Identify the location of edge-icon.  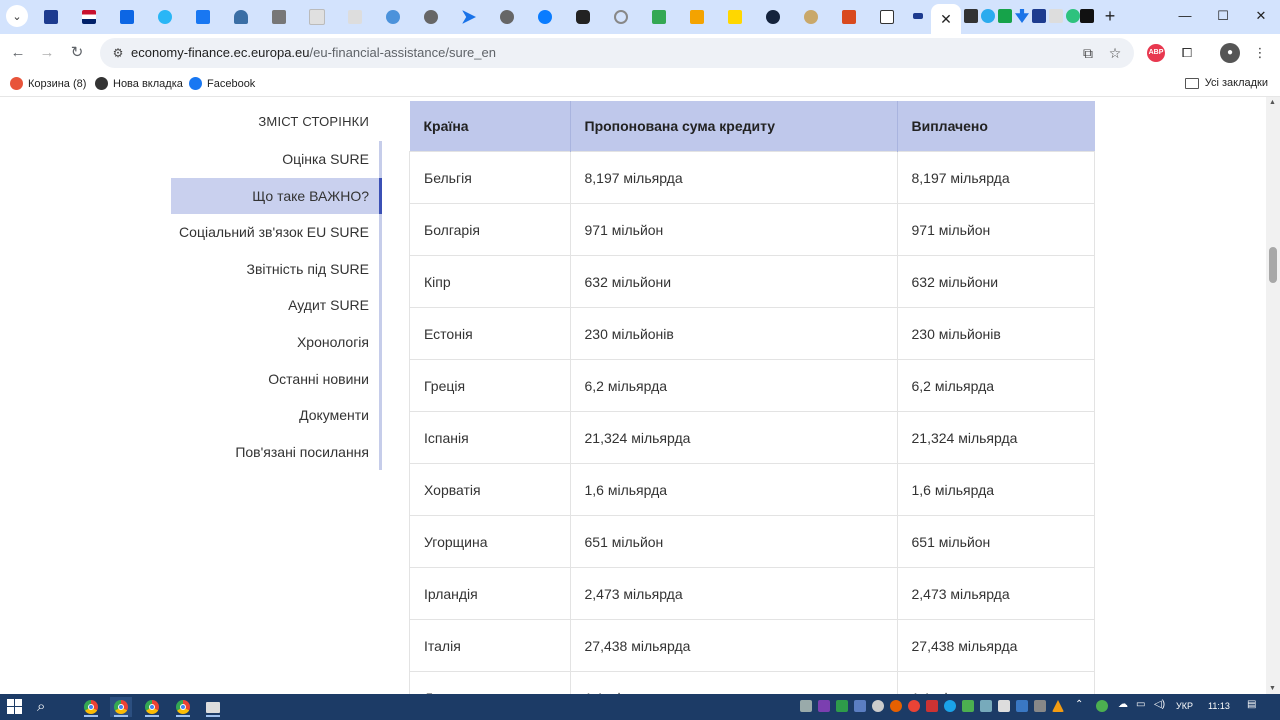
(950, 706).